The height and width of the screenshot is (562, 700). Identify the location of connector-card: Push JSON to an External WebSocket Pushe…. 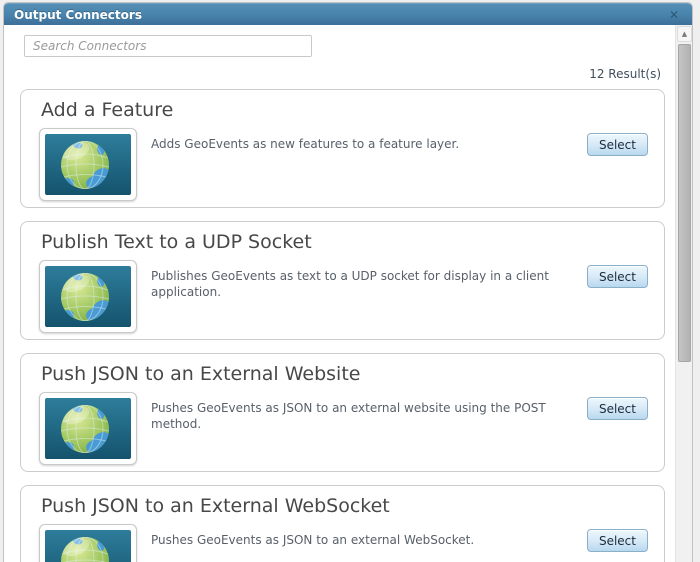
(342, 523).